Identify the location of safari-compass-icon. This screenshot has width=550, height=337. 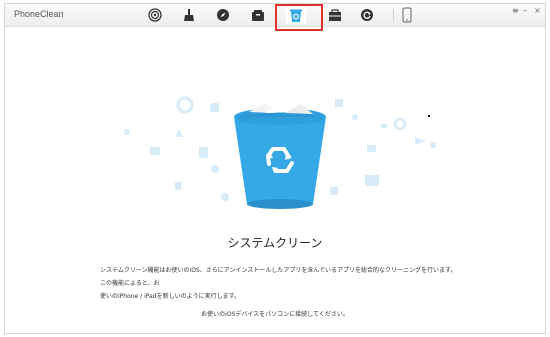
(223, 15).